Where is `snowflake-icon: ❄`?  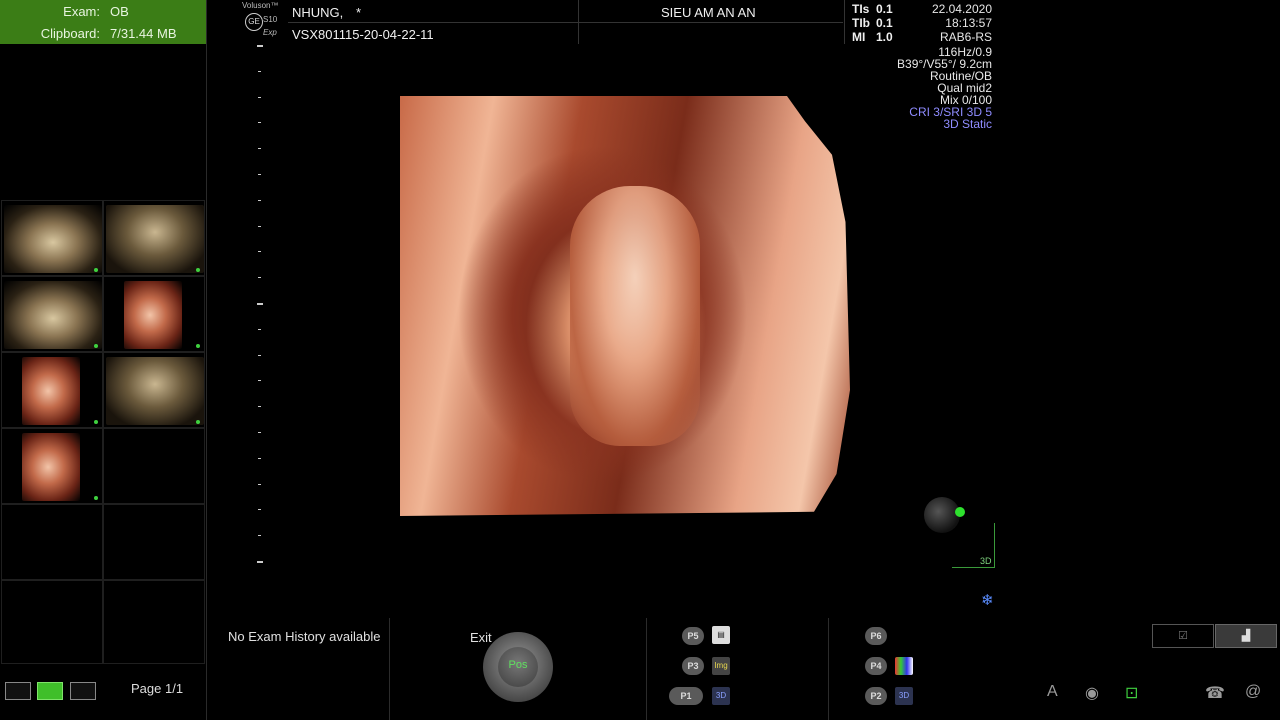 snowflake-icon: ❄ is located at coordinates (987, 600).